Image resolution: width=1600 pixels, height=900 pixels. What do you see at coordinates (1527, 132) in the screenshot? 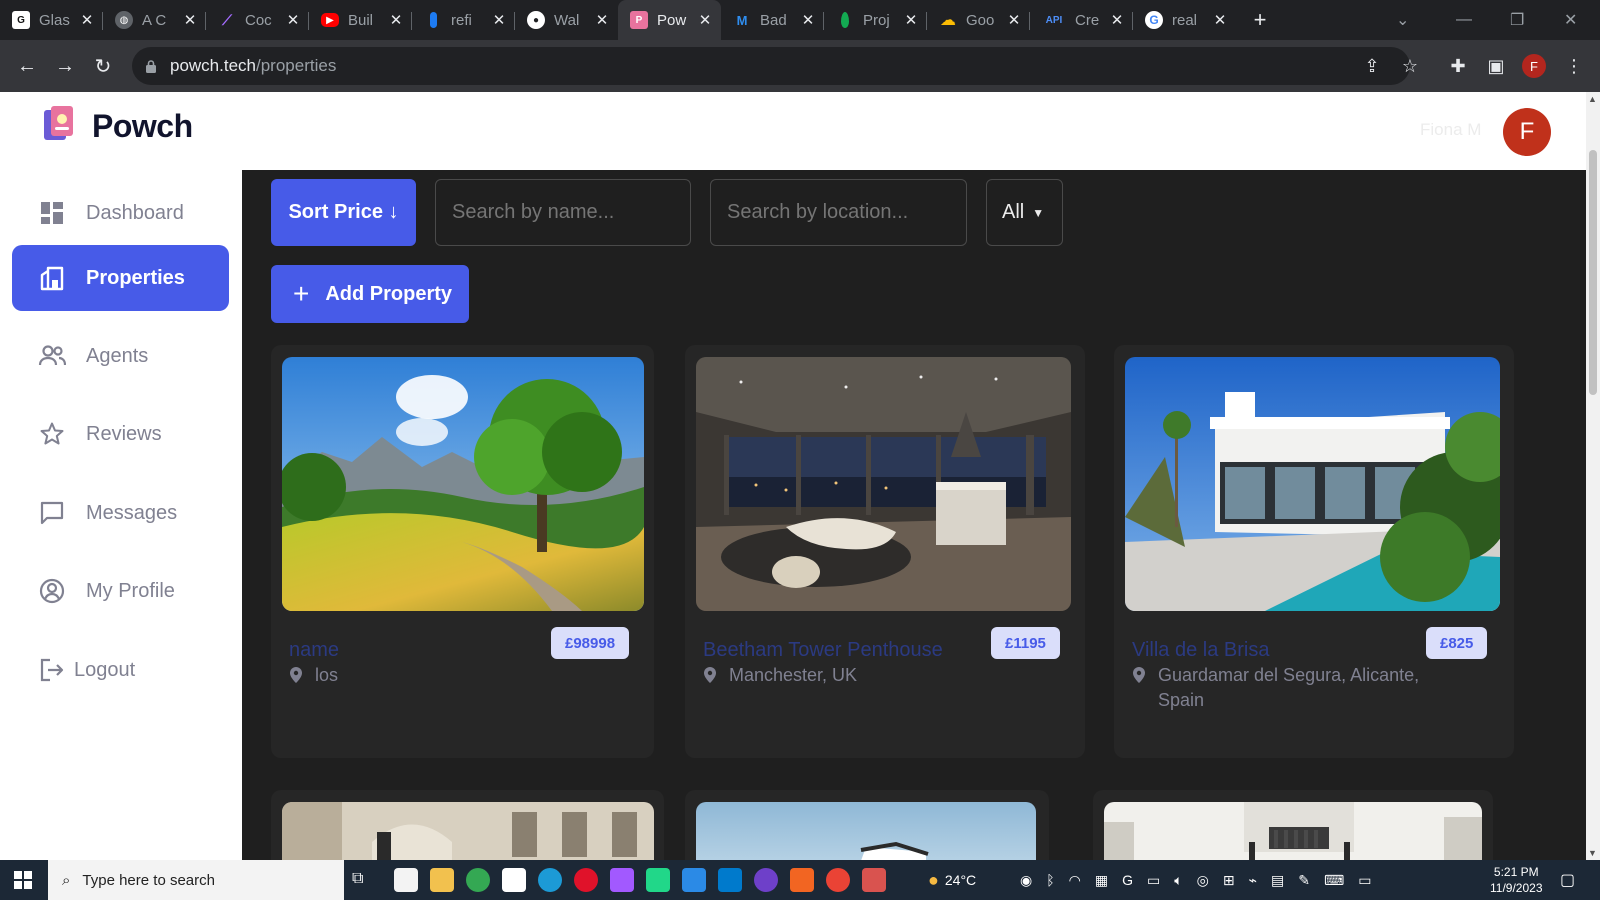
I see `user-avatar: F` at bounding box center [1527, 132].